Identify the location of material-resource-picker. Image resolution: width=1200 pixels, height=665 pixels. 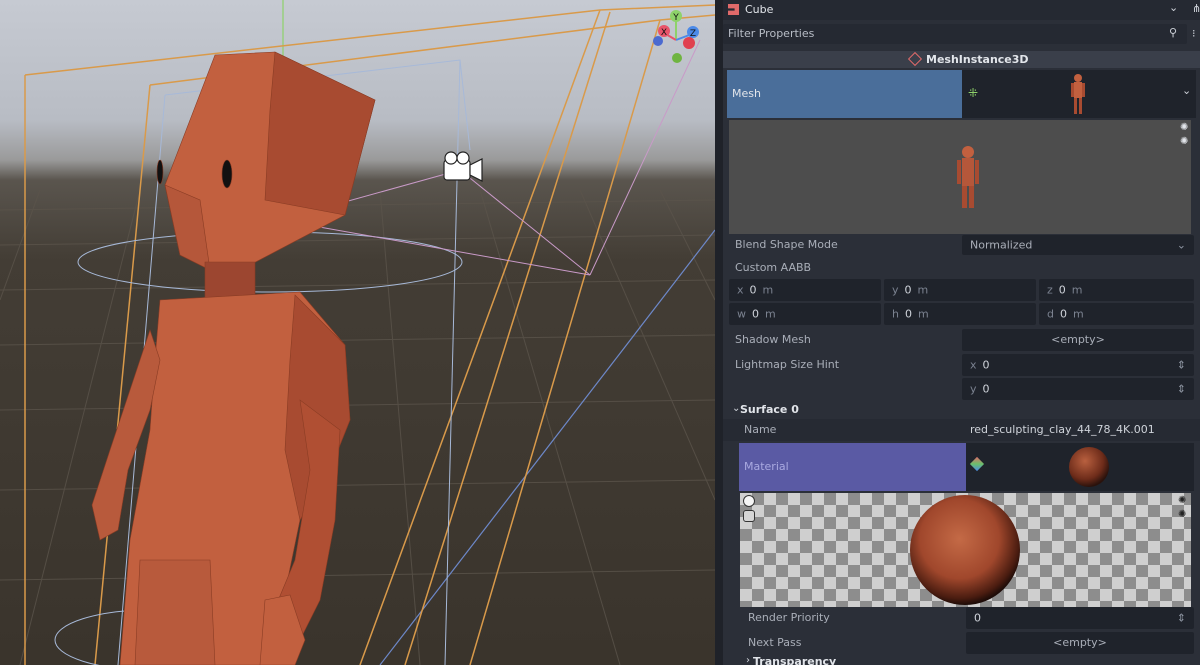
(1080, 467).